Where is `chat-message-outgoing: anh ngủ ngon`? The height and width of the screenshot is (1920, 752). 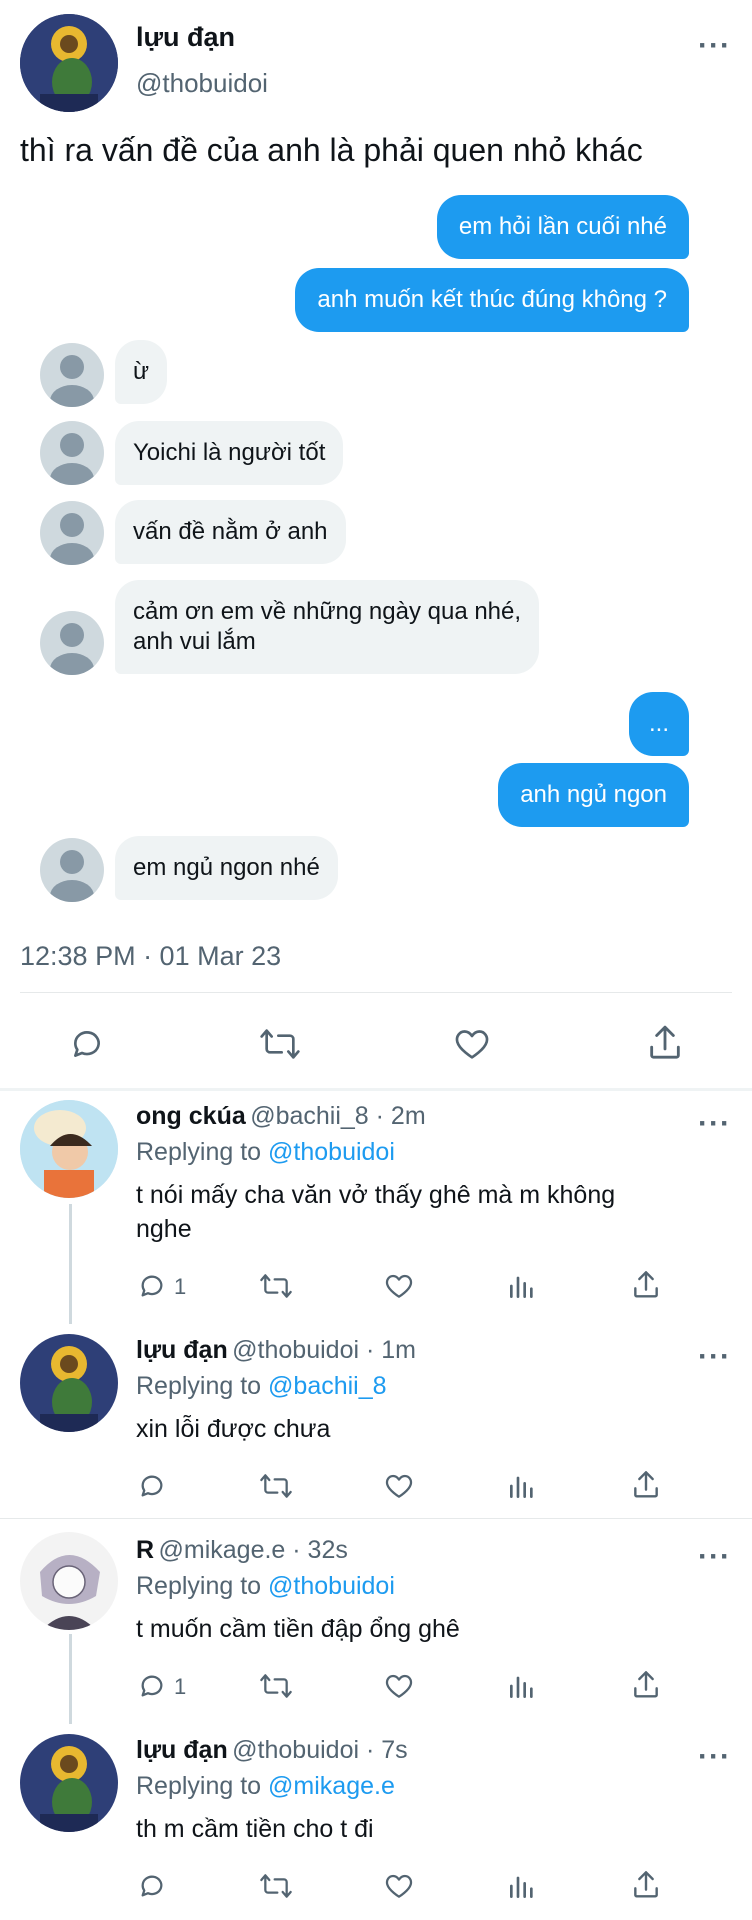 chat-message-outgoing: anh ngủ ngon is located at coordinates (593, 795).